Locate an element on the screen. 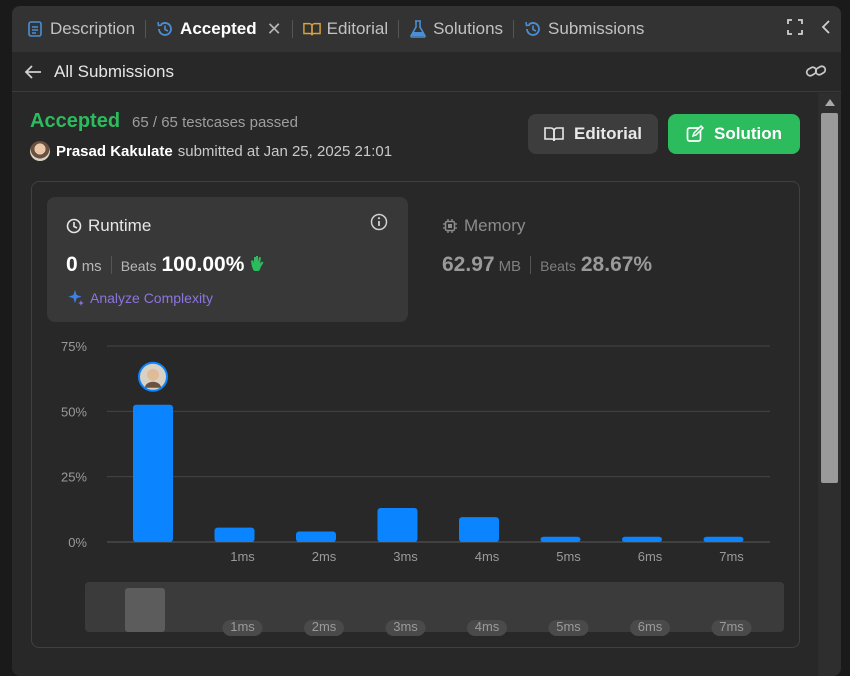 This screenshot has width=850, height=676. analyze-complexity-label: Analyze Complexity is located at coordinates (151, 298).